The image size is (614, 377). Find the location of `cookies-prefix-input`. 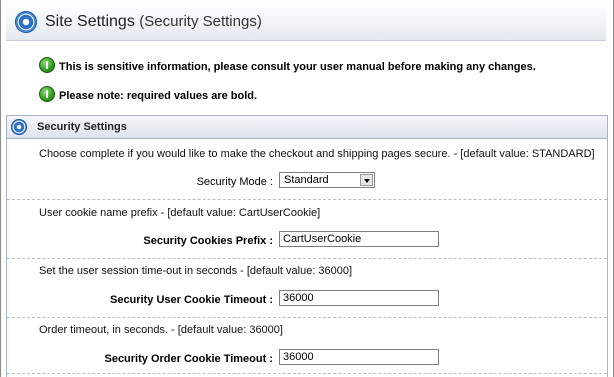

cookies-prefix-input is located at coordinates (359, 239).